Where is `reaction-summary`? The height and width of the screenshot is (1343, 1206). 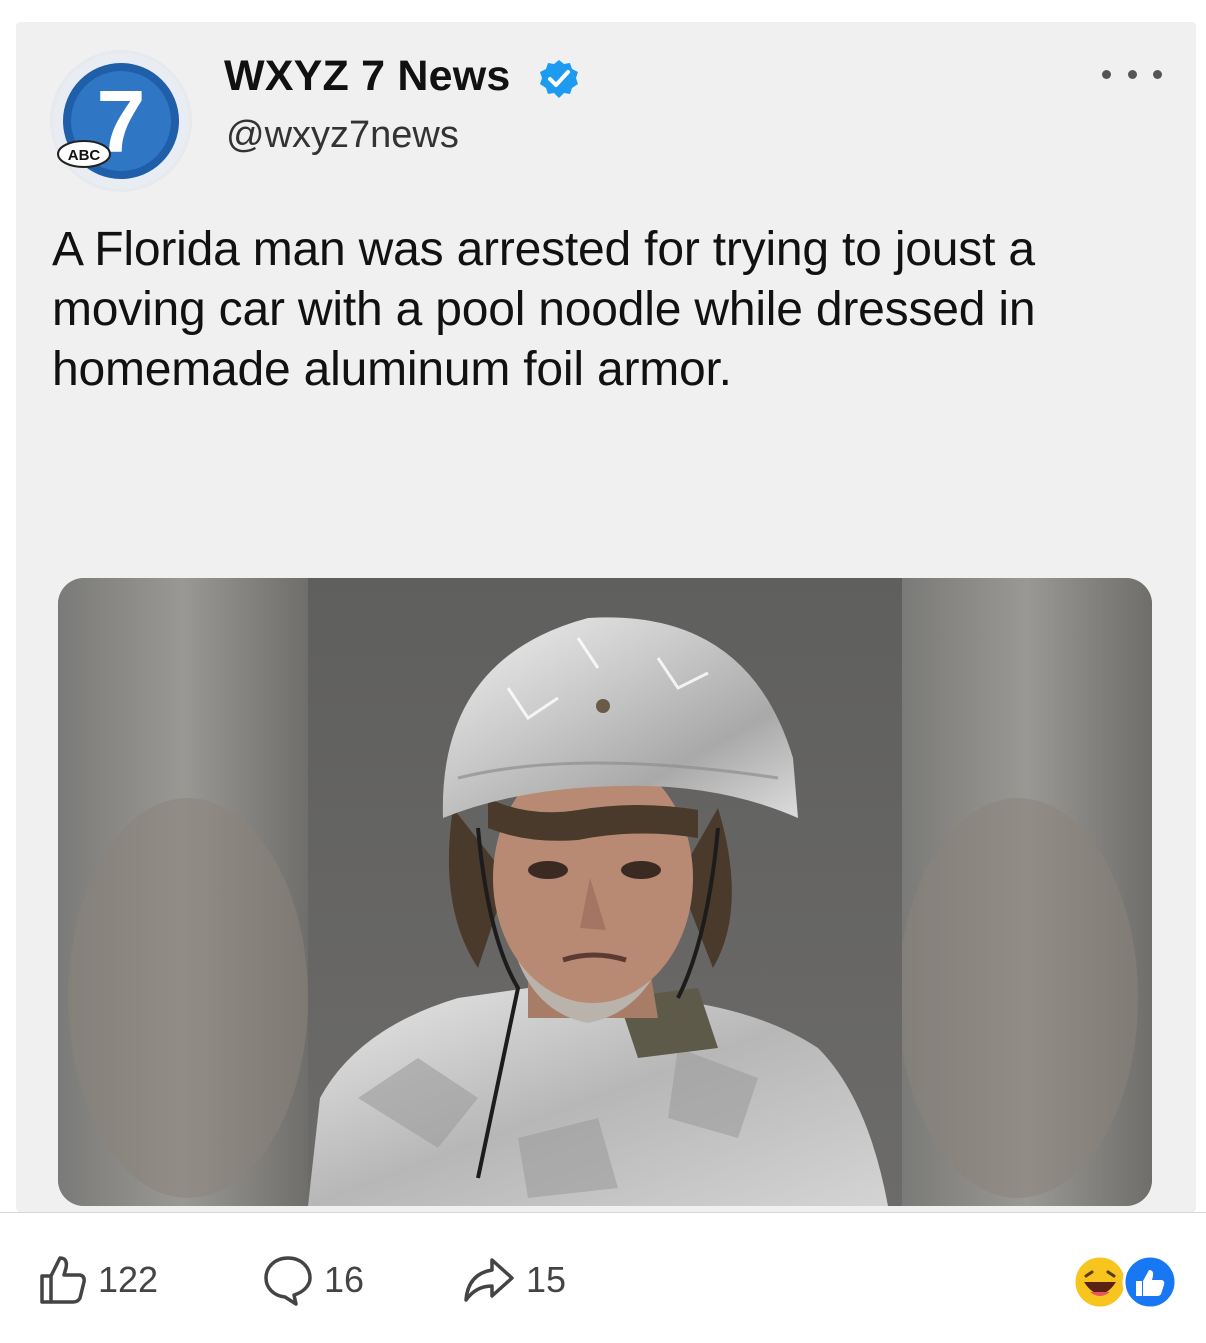 reaction-summary is located at coordinates (1125, 1282).